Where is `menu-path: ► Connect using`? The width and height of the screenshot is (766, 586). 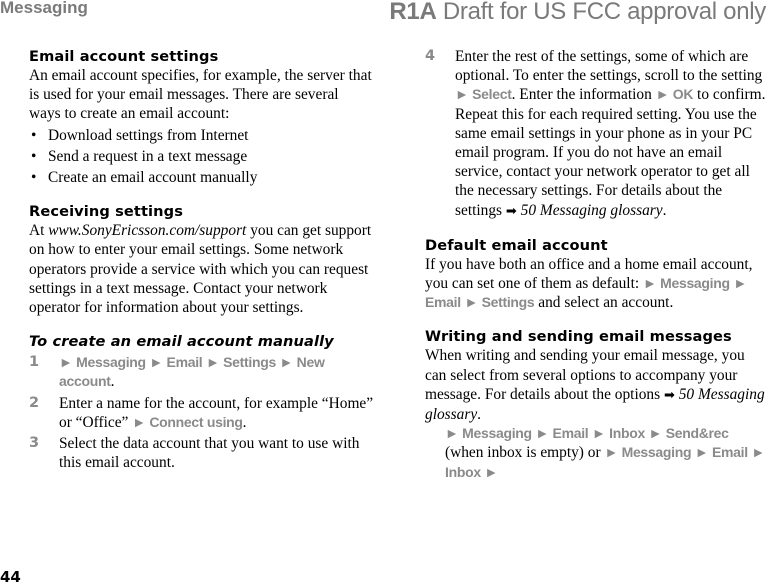
menu-path: ► Connect using is located at coordinates (187, 421).